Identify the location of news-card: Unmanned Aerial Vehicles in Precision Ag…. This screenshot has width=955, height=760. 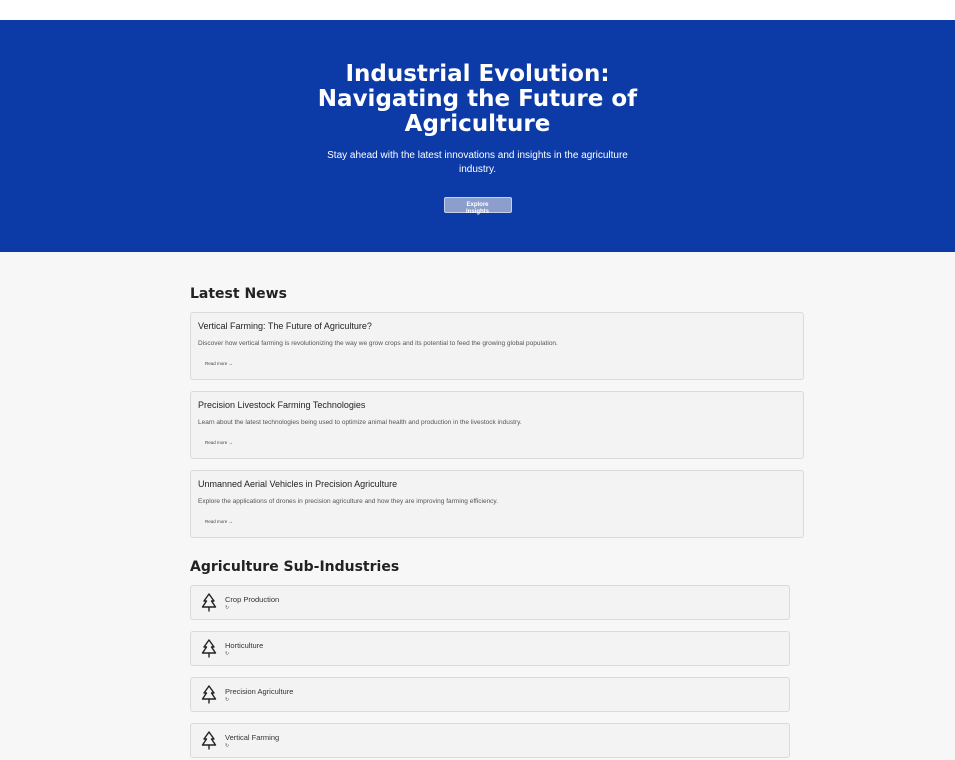
(497, 504).